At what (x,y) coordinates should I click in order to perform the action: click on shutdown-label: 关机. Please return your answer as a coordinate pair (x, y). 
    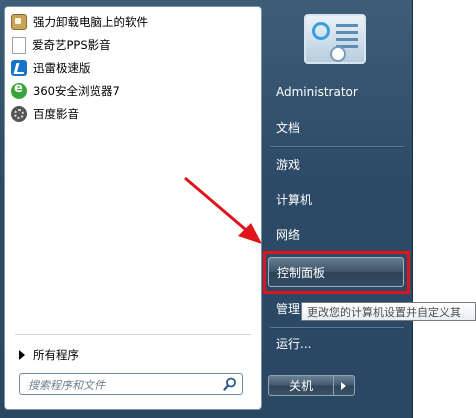
    Looking at the image, I should click on (300, 386).